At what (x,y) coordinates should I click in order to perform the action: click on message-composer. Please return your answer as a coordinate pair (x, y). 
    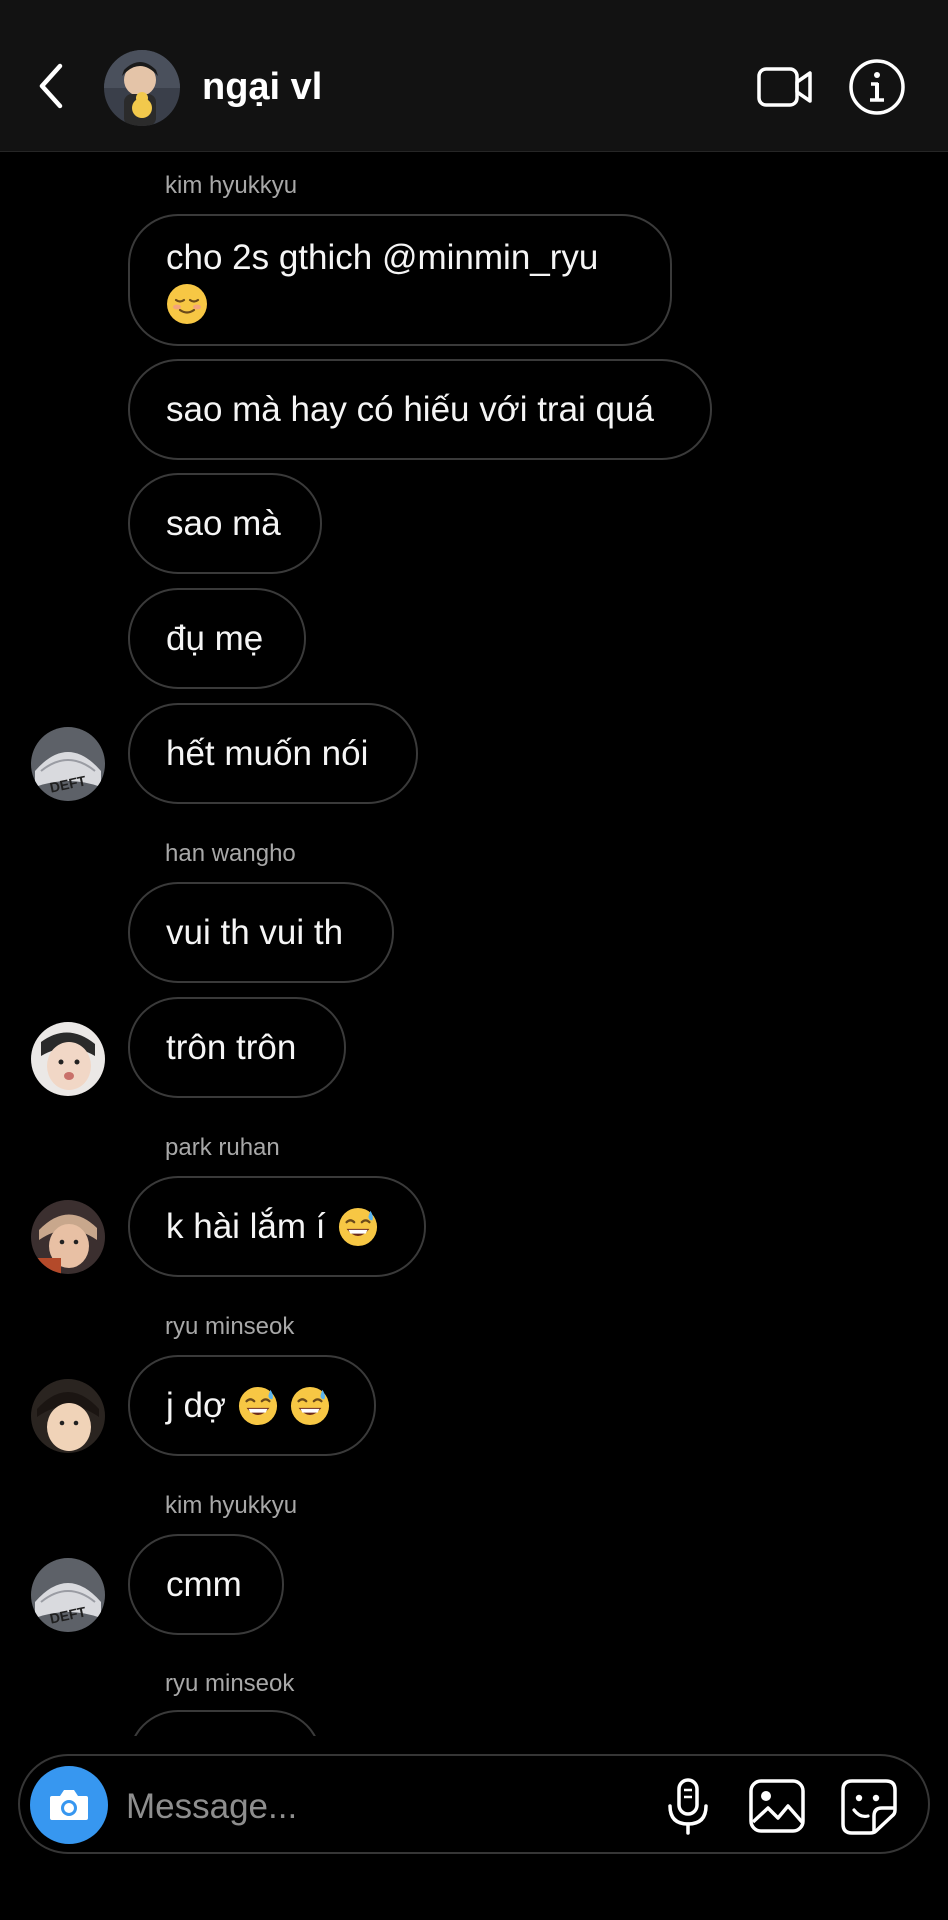
    Looking at the image, I should click on (474, 1804).